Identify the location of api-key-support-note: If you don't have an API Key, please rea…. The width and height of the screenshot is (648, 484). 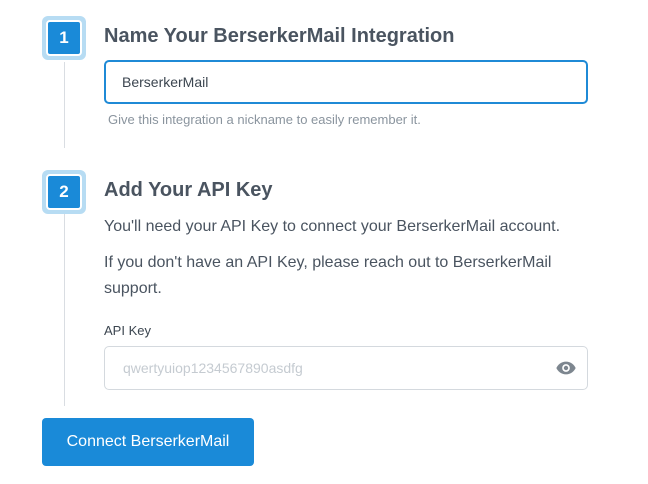
(328, 275).